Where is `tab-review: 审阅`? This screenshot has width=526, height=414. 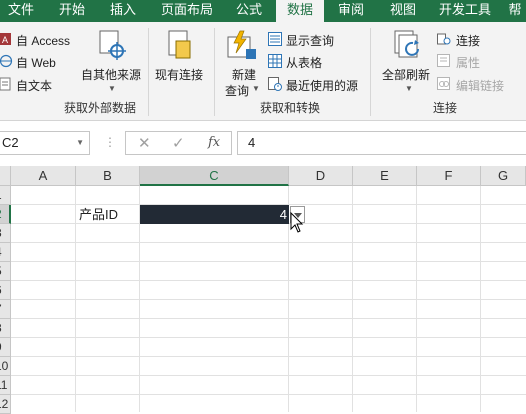
tab-review: 审阅 is located at coordinates (351, 11).